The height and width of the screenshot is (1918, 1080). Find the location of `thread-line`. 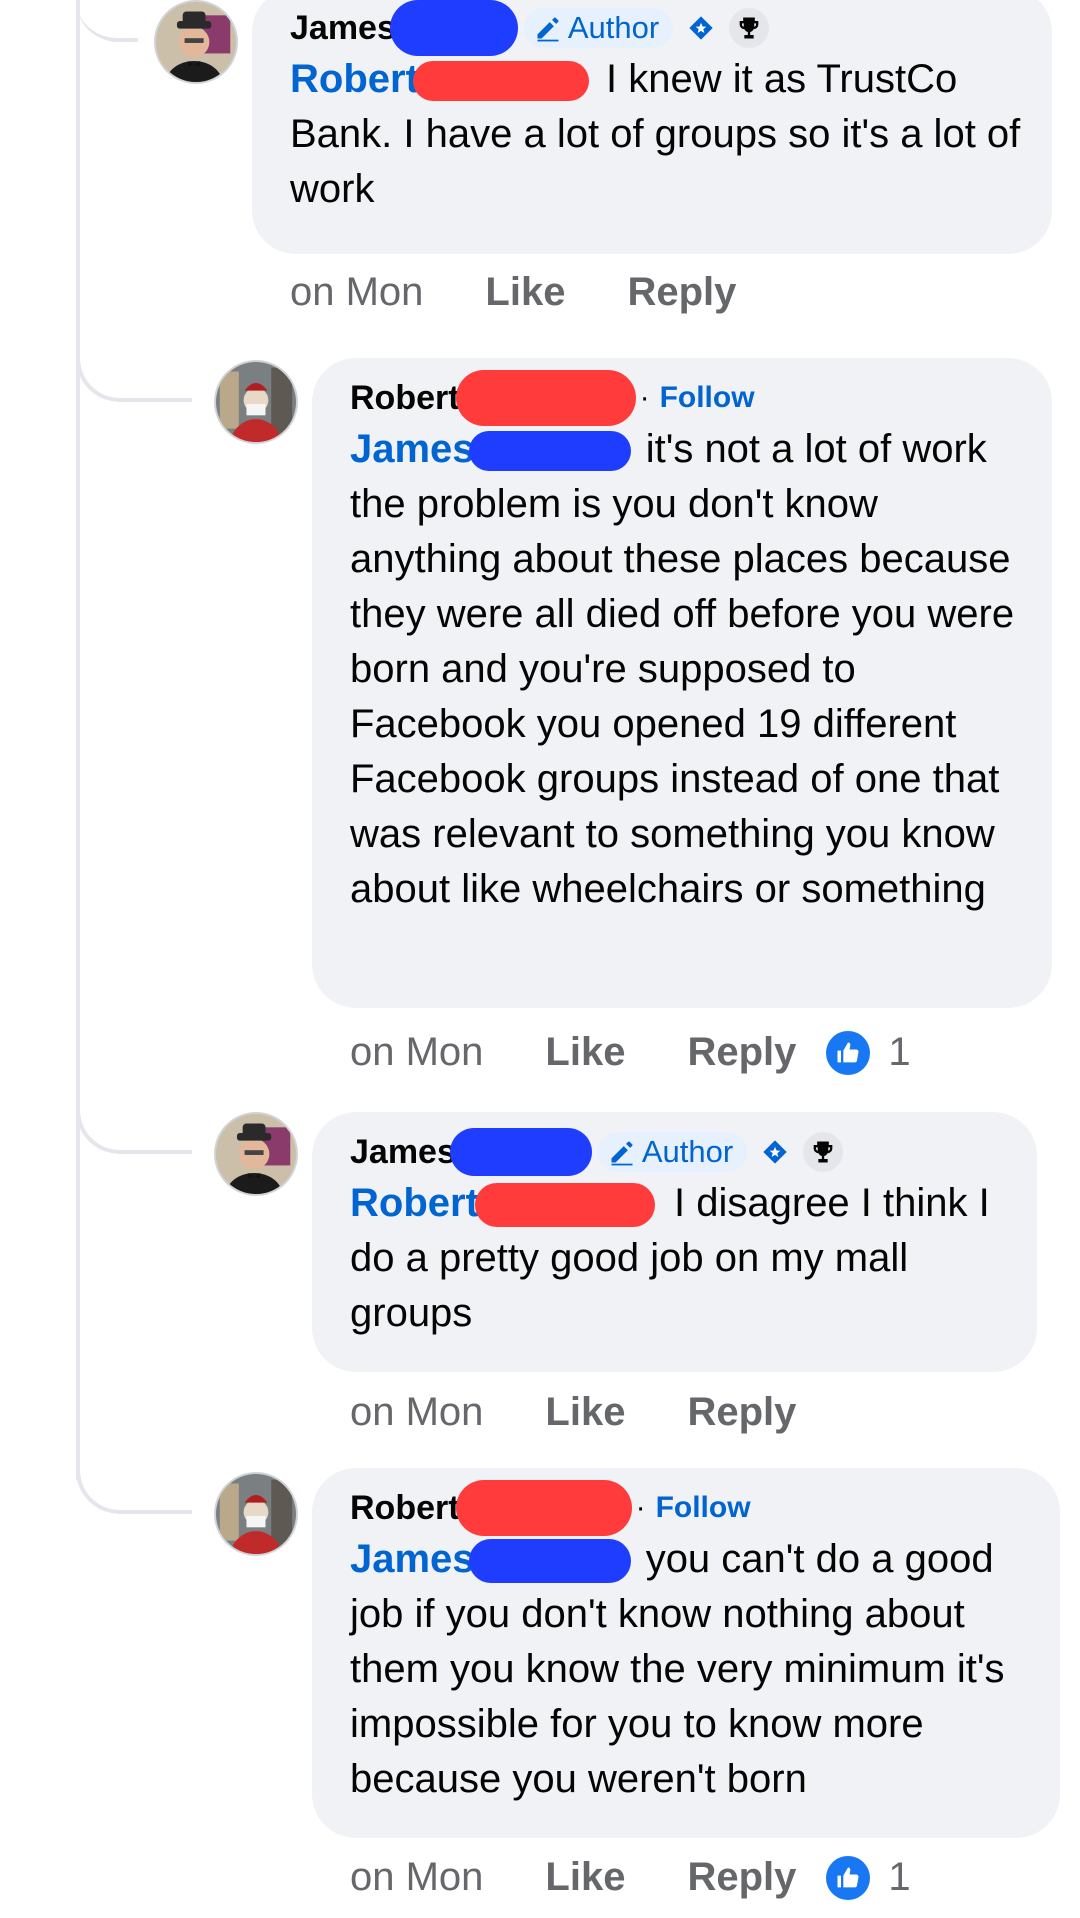

thread-line is located at coordinates (78, 740).